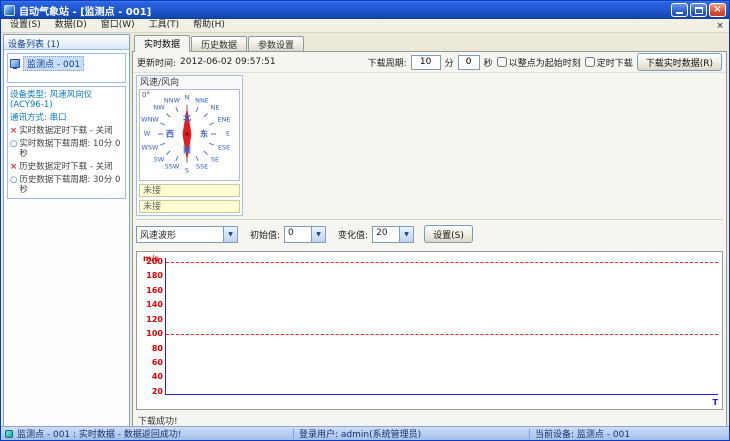 This screenshot has width=730, height=441. I want to click on download-controls: 下载周期: 分 秒 以整点为起始时刻 定时下载 下载实时, so click(545, 62).